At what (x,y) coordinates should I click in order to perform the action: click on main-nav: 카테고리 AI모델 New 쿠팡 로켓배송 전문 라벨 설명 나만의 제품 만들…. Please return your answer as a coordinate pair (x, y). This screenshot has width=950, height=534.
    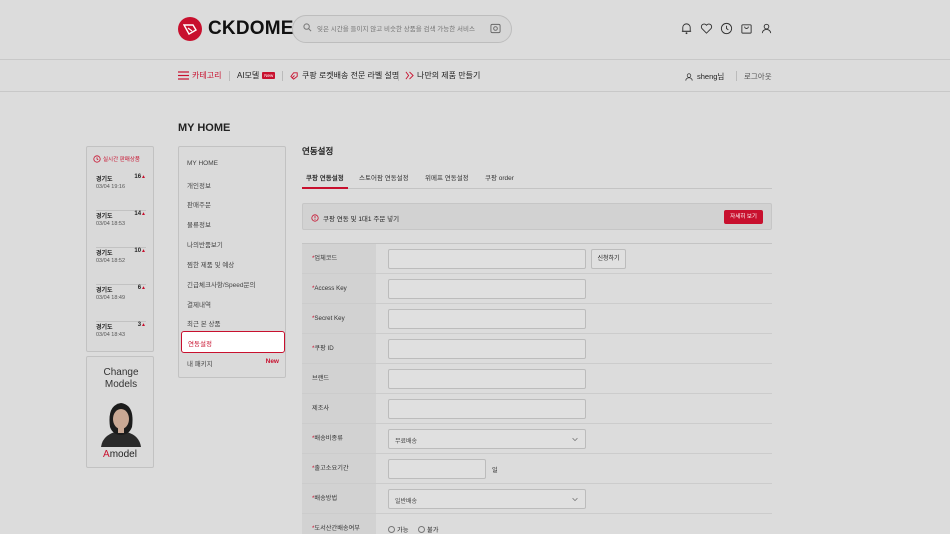
    Looking at the image, I should click on (475, 76).